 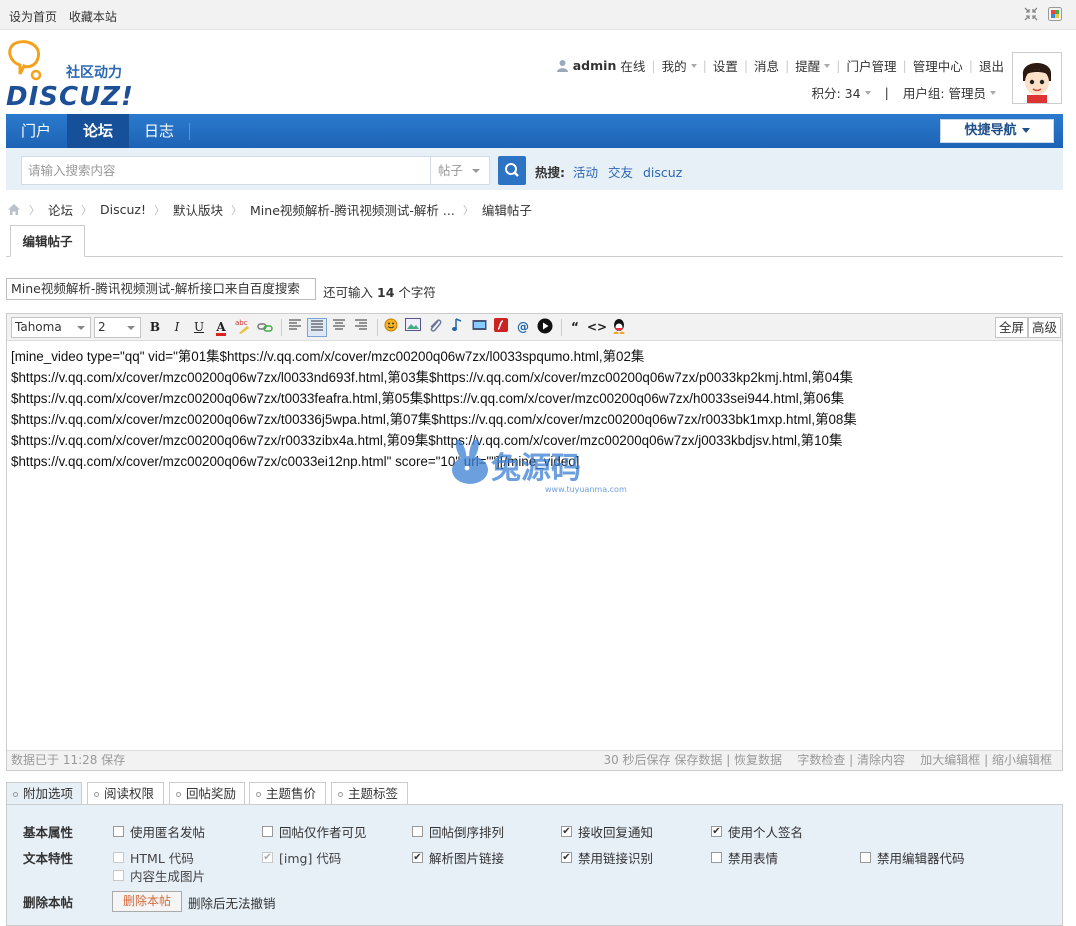 What do you see at coordinates (458, 831) in the screenshot?
I see `option-checkbox: 回帖倒序排列` at bounding box center [458, 831].